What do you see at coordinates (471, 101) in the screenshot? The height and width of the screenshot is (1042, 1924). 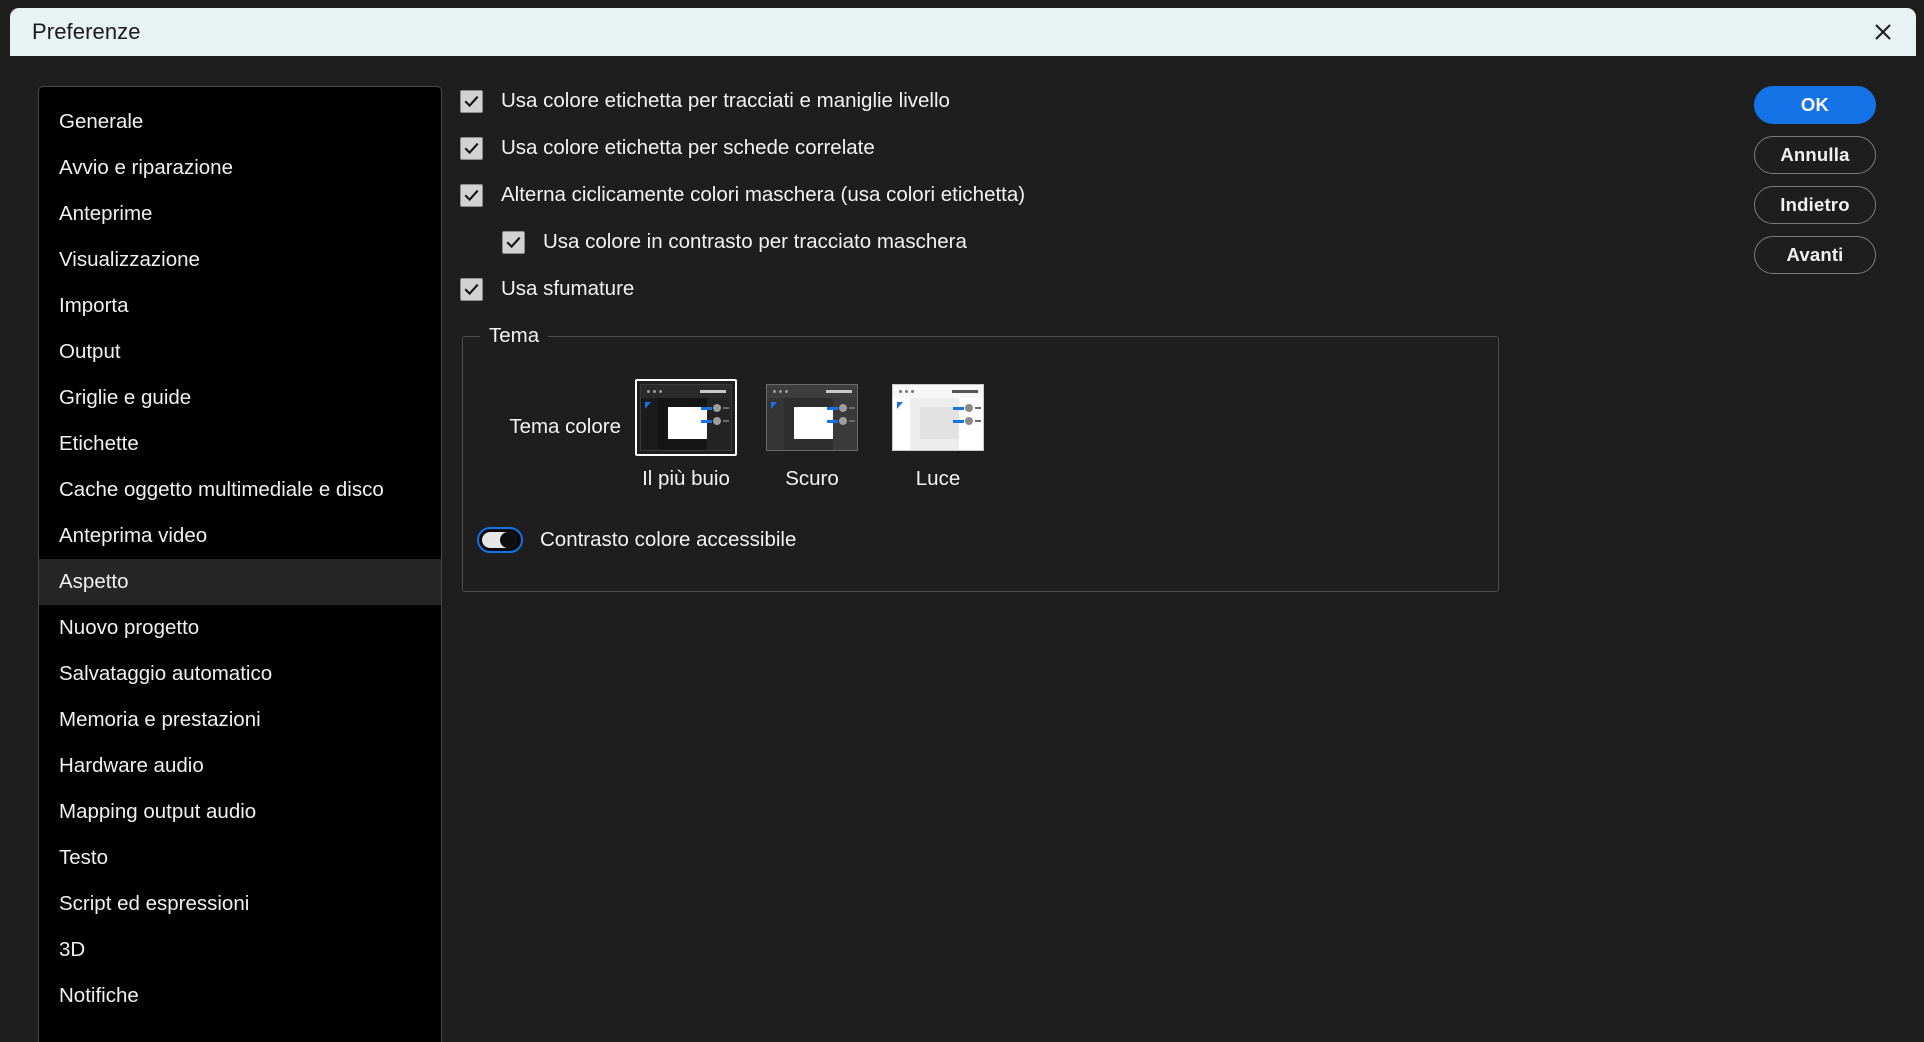 I see `checkbox-label-color-paths` at bounding box center [471, 101].